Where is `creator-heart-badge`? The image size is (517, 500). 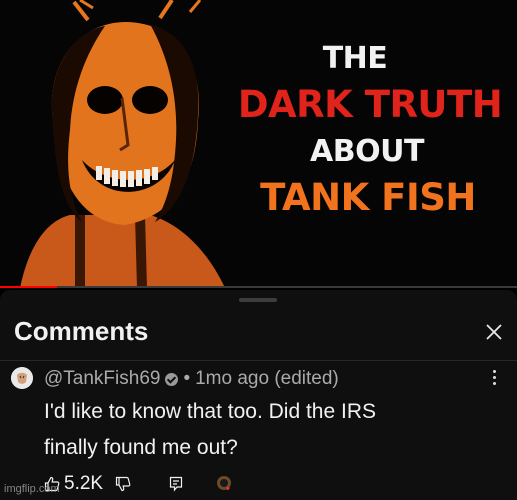 creator-heart-badge is located at coordinates (225, 484).